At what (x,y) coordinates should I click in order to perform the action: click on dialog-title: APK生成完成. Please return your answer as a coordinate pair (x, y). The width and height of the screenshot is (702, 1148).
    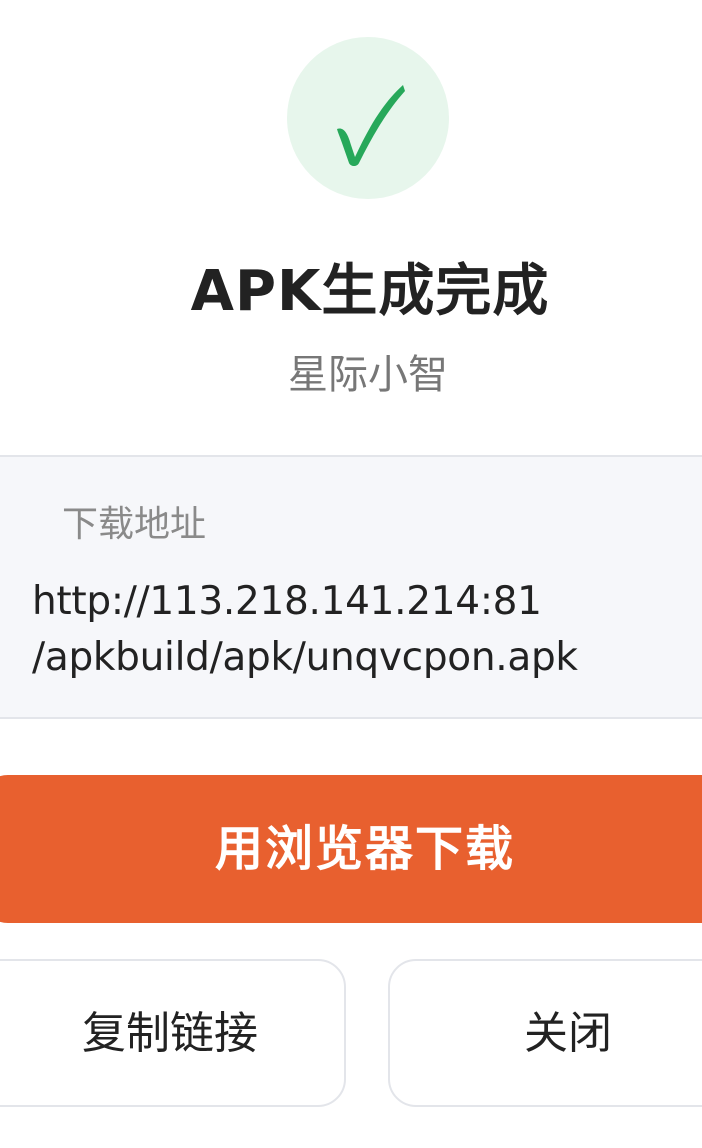
    Looking at the image, I should click on (370, 291).